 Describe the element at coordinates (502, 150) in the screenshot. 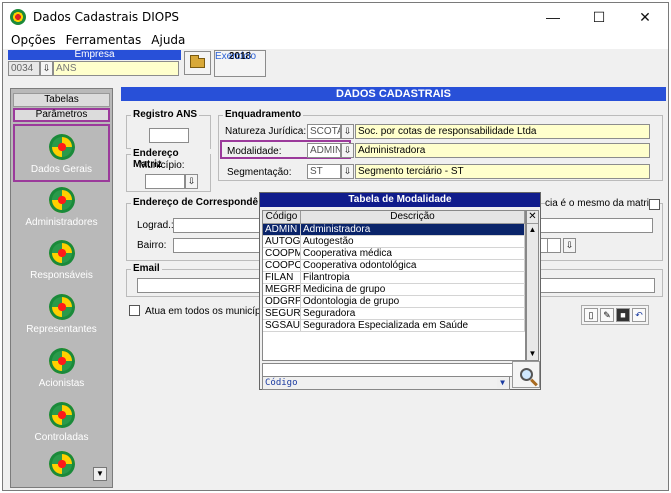

I see `modalidade-desc-field: Administradora` at that location.